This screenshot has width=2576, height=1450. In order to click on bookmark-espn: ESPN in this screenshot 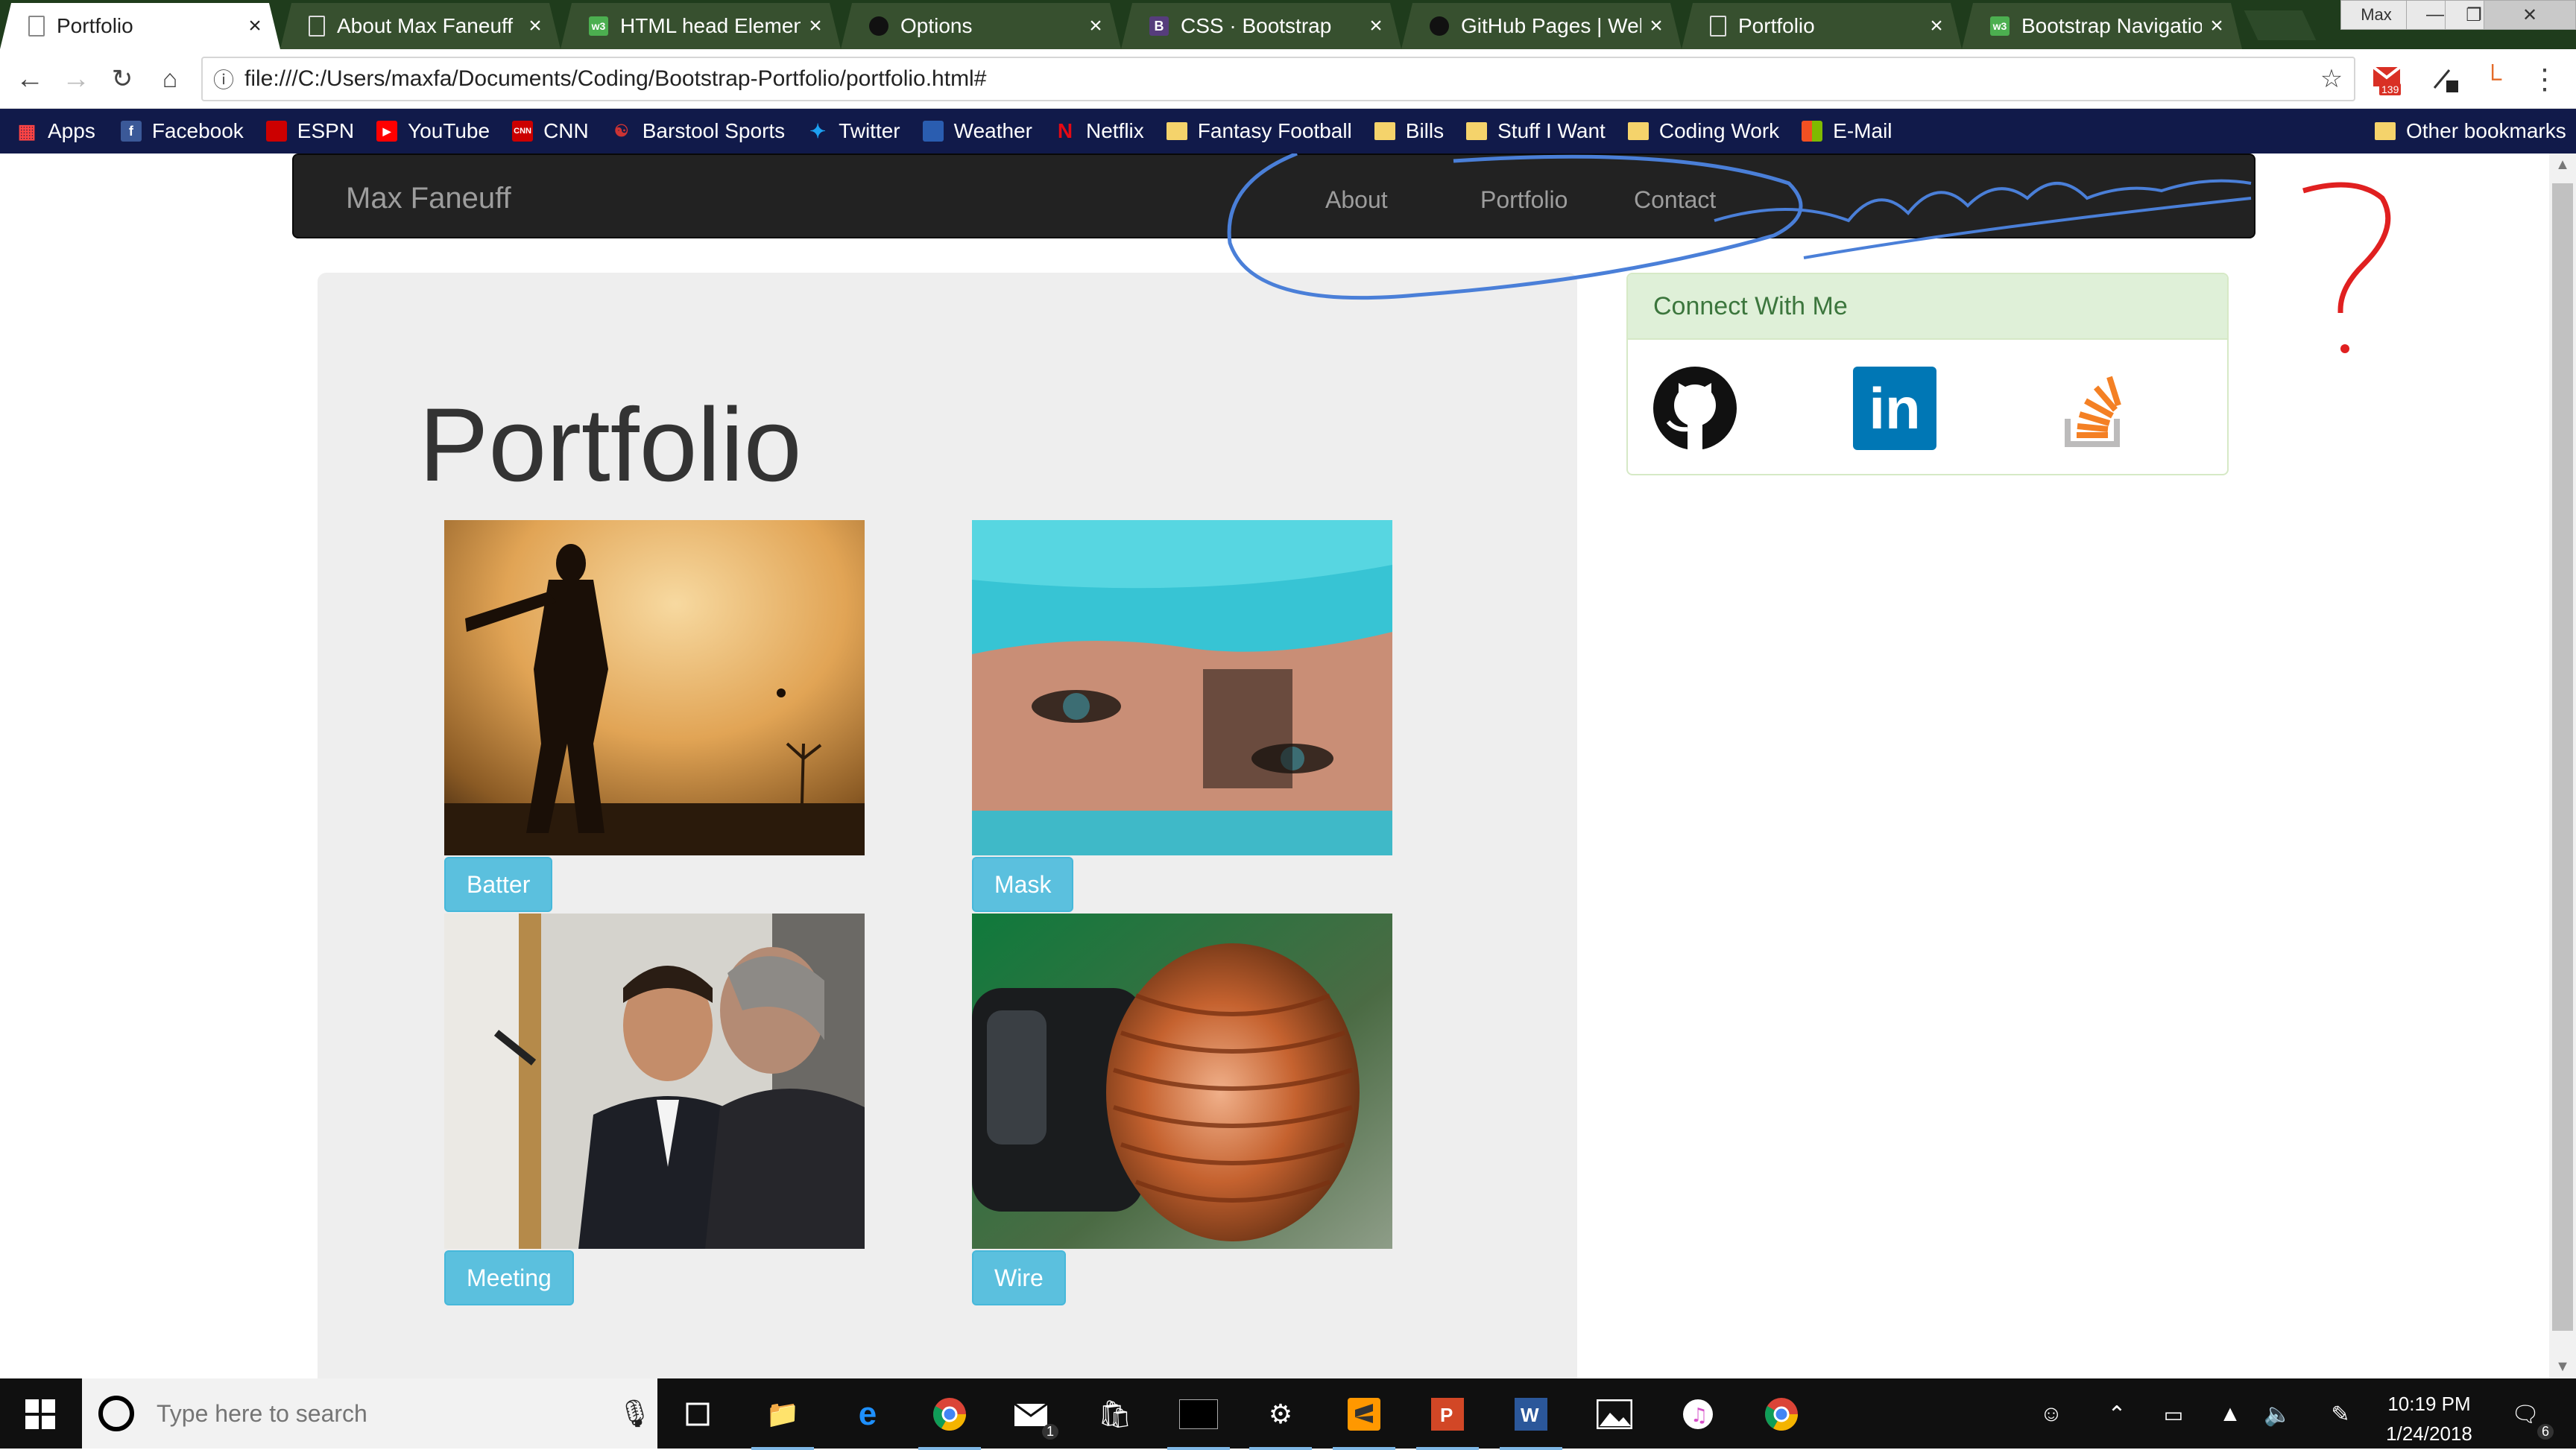, I will do `click(310, 131)`.